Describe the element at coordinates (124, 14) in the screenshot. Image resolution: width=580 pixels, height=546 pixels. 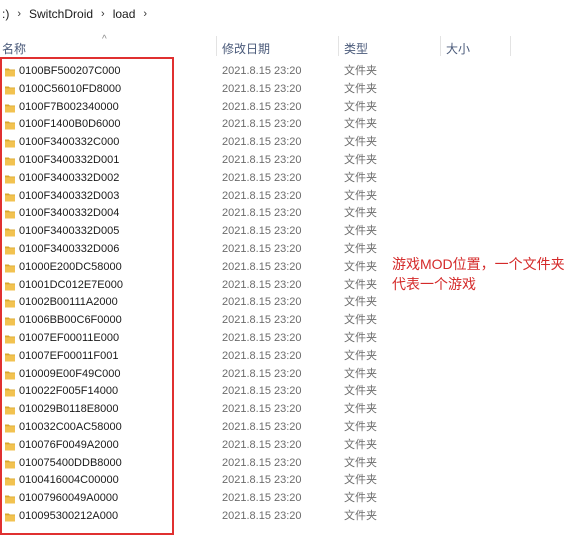
I see `breadcrumb-item-load: load` at that location.